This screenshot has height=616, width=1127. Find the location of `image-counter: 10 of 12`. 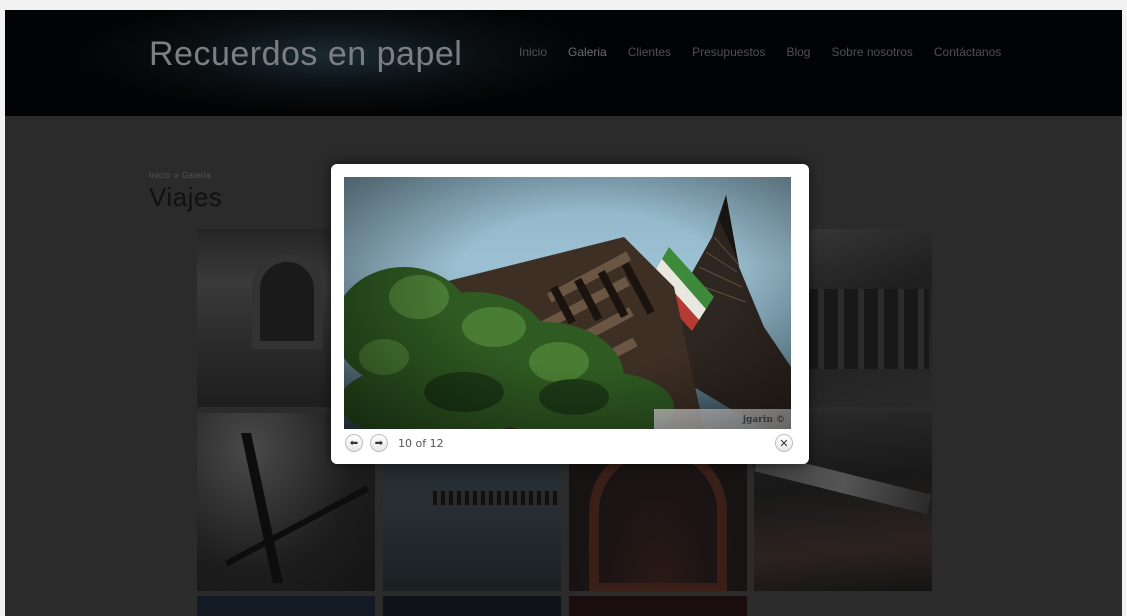

image-counter: 10 of 12 is located at coordinates (421, 443).